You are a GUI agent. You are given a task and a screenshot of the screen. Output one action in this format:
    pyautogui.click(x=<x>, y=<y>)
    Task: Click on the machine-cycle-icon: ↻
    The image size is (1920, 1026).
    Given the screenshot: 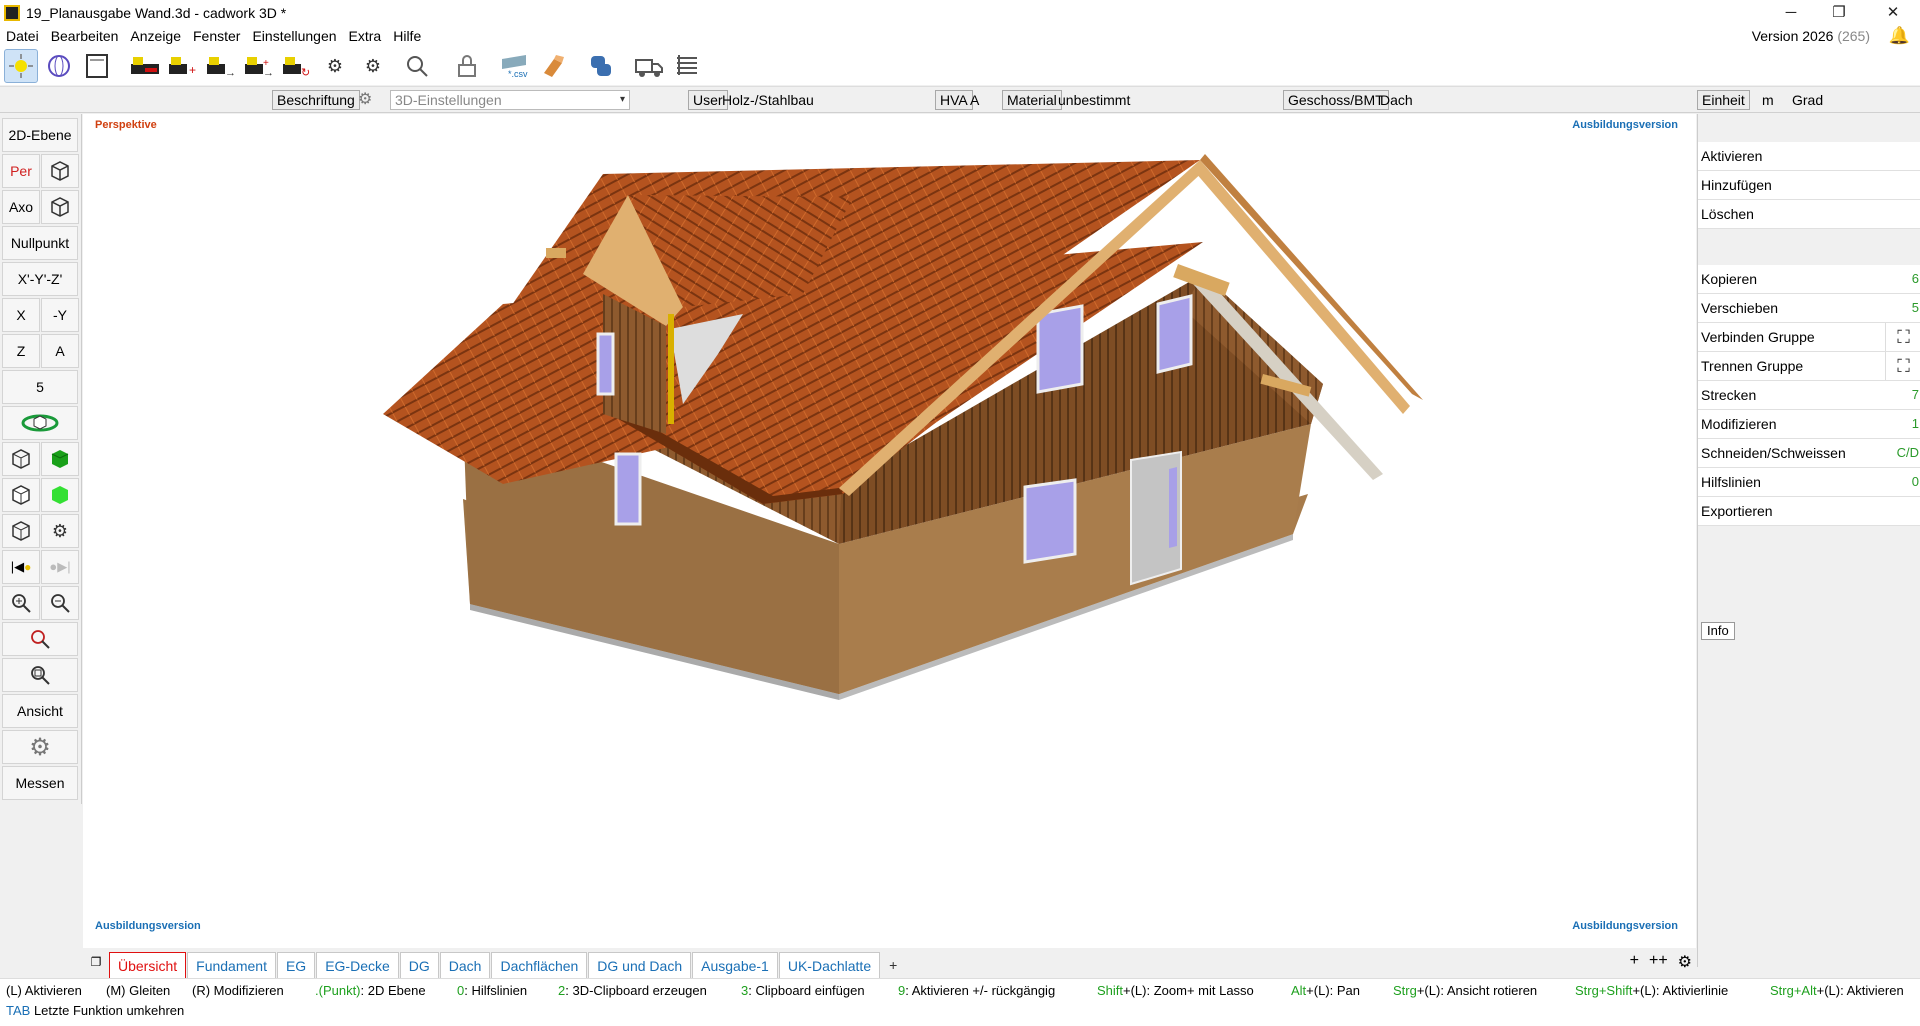 What is the action you would take?
    pyautogui.click(x=297, y=66)
    